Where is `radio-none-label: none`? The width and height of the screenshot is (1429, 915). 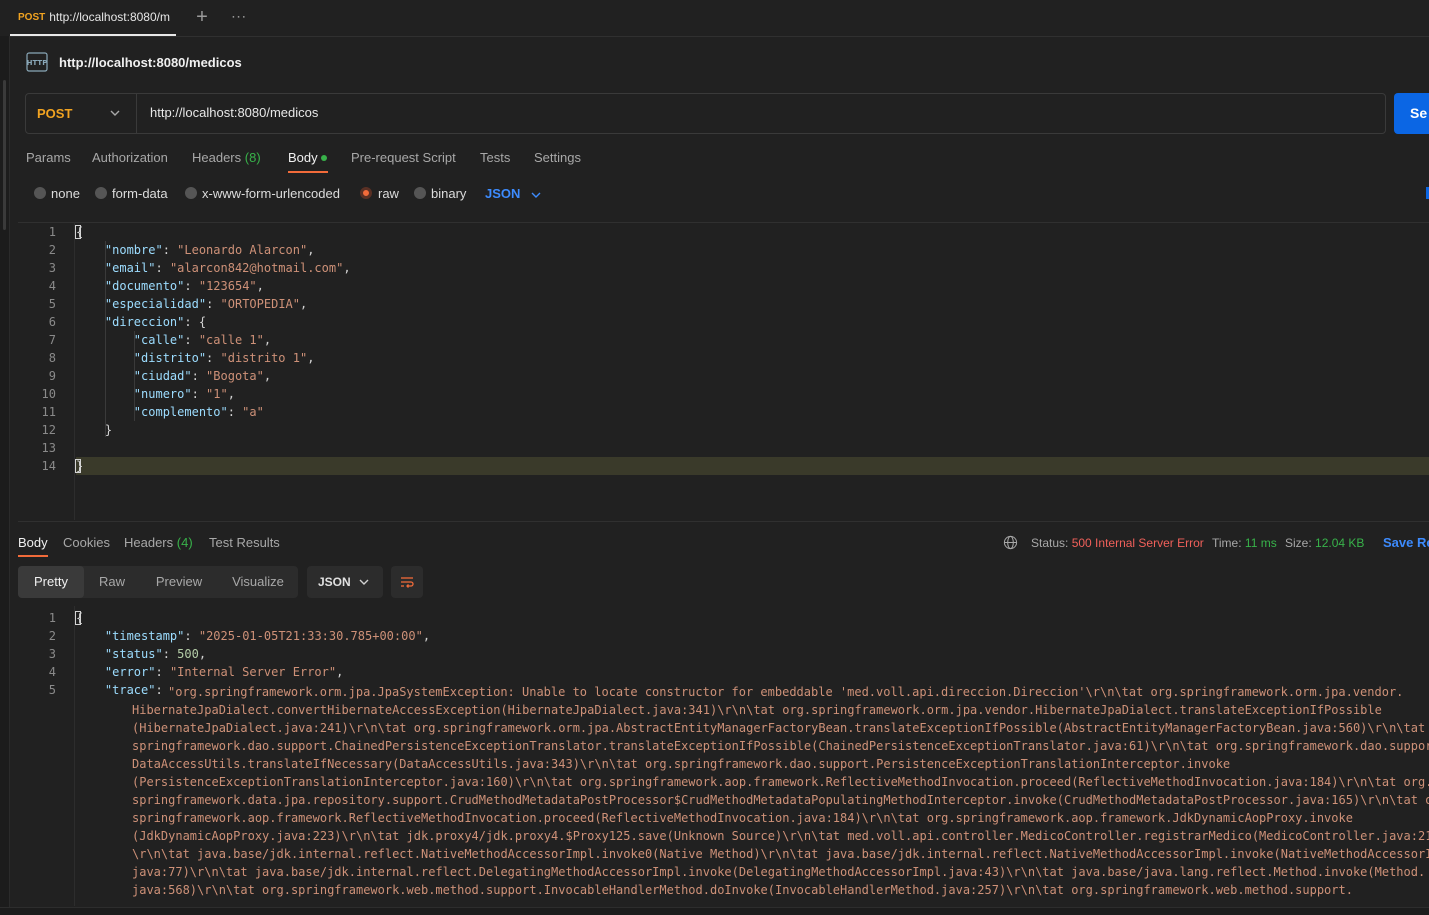 radio-none-label: none is located at coordinates (65, 193).